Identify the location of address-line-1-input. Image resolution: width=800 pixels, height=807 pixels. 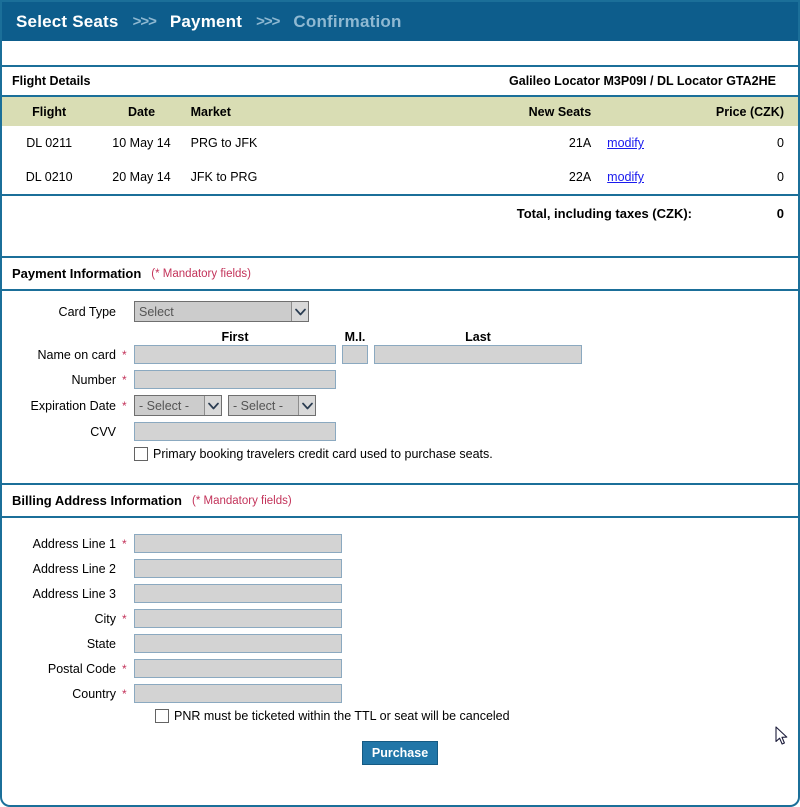
(238, 543).